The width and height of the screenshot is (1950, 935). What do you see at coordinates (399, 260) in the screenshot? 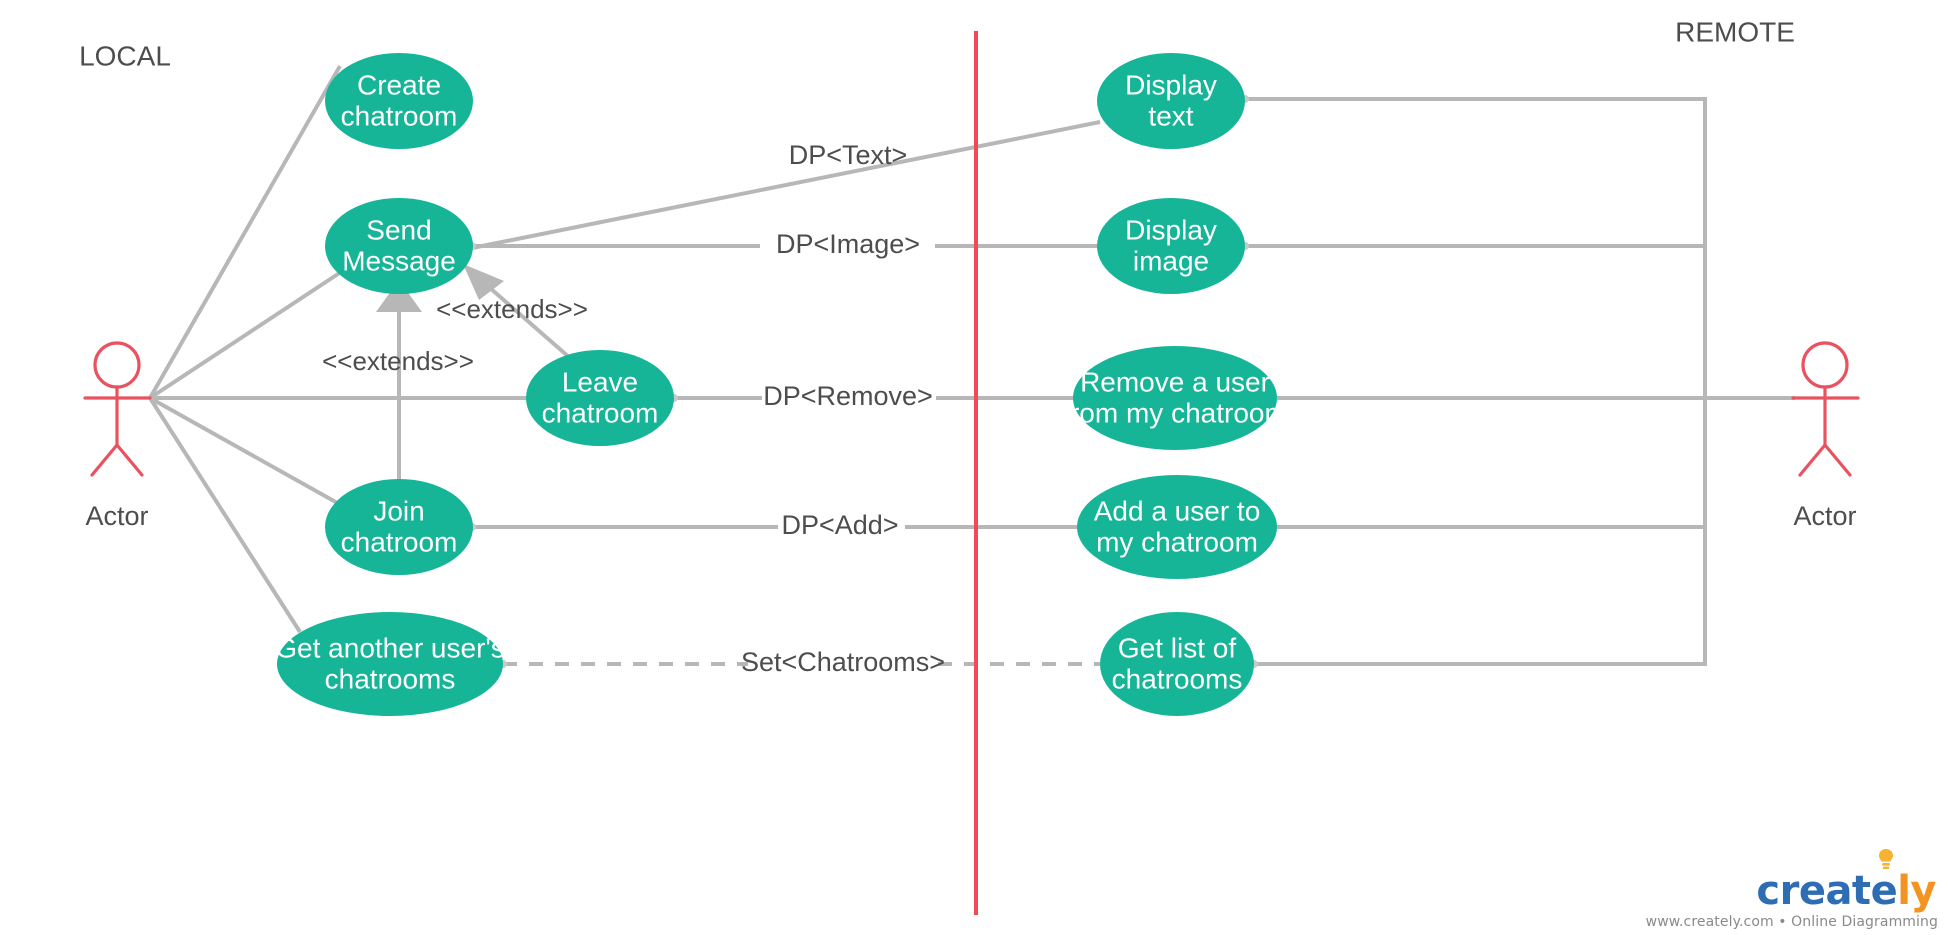
I see `usecase-label-line-2: Message` at bounding box center [399, 260].